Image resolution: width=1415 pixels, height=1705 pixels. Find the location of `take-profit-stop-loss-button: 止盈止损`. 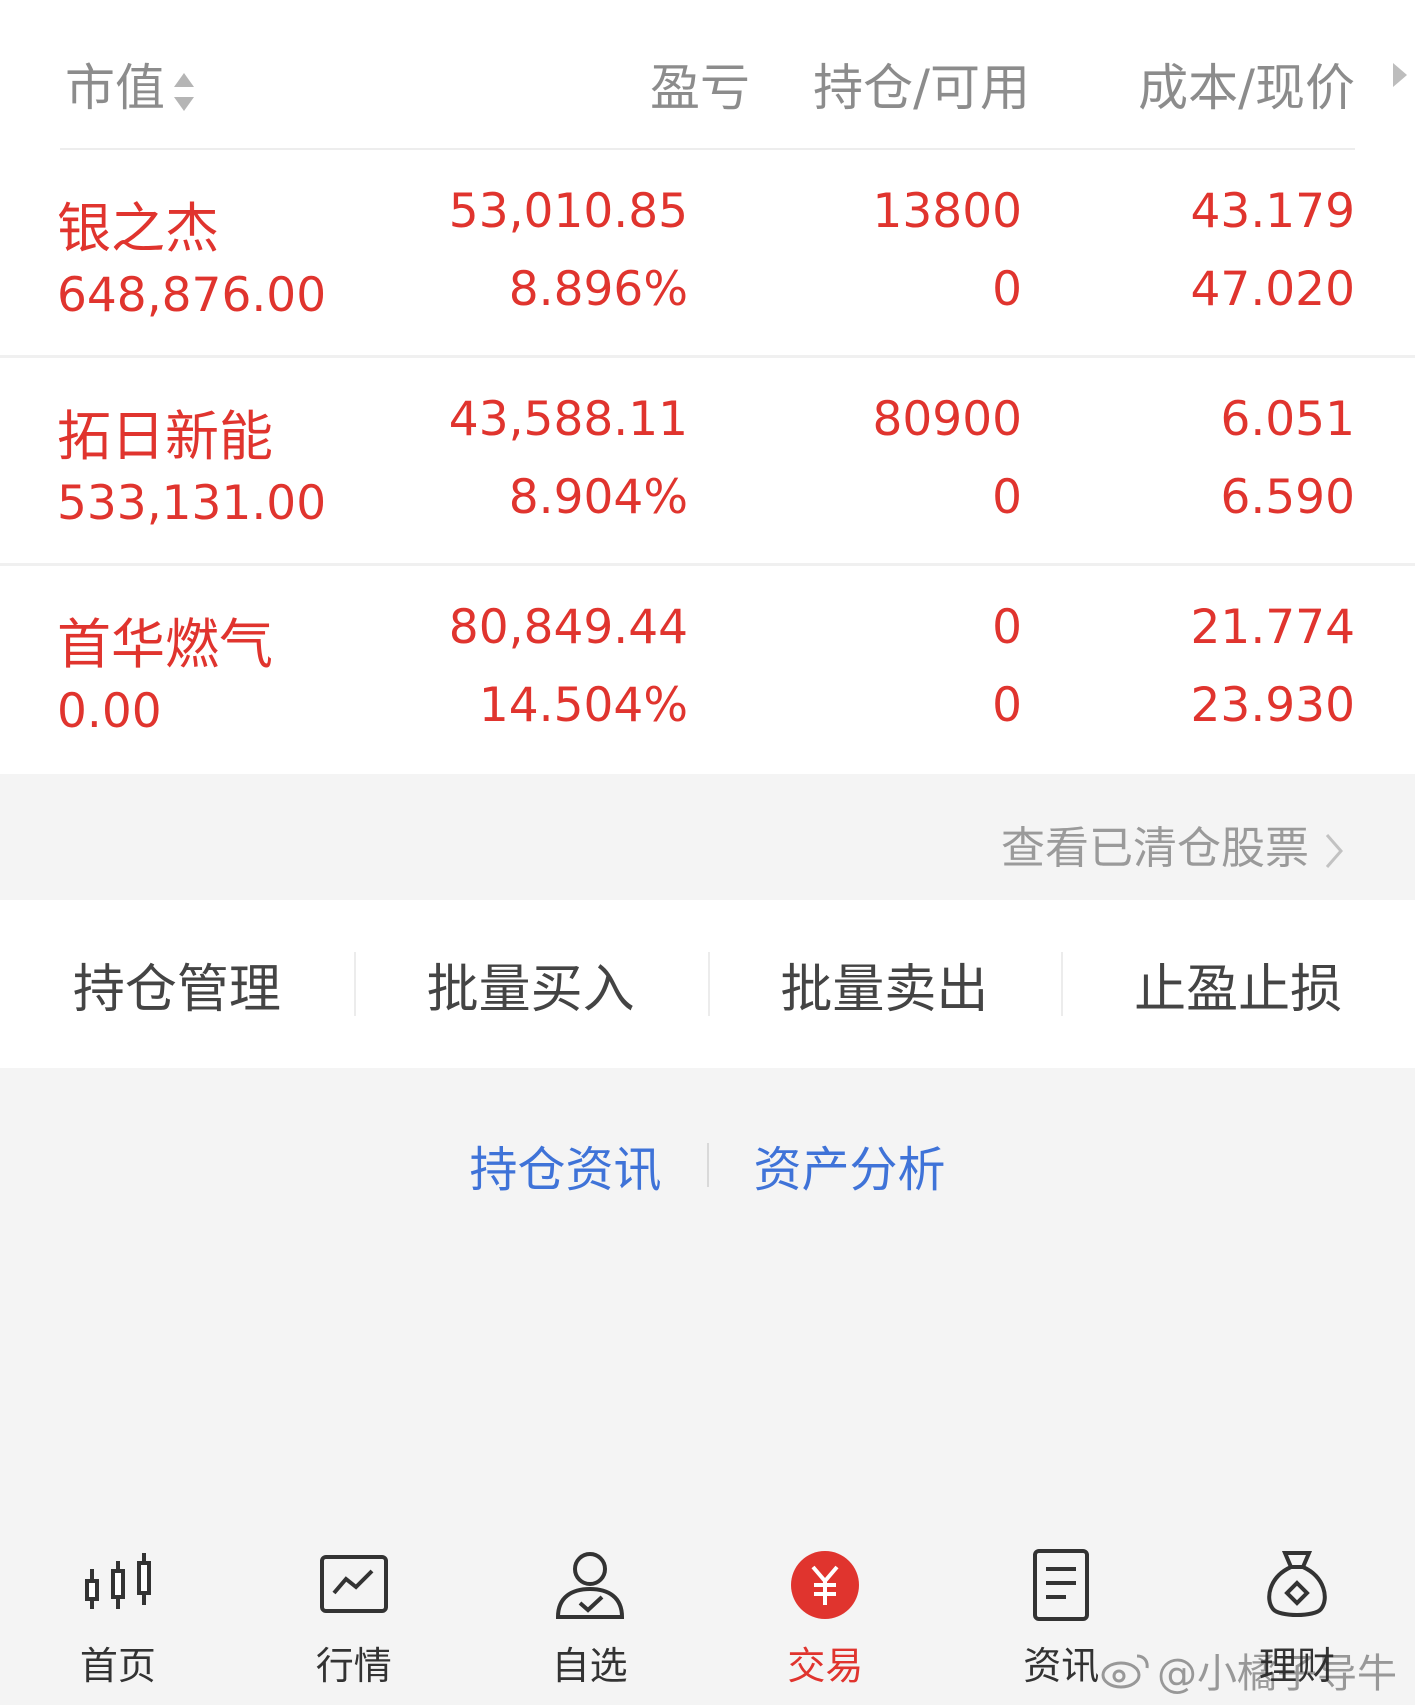

take-profit-stop-loss-button: 止盈止损 is located at coordinates (1238, 984).